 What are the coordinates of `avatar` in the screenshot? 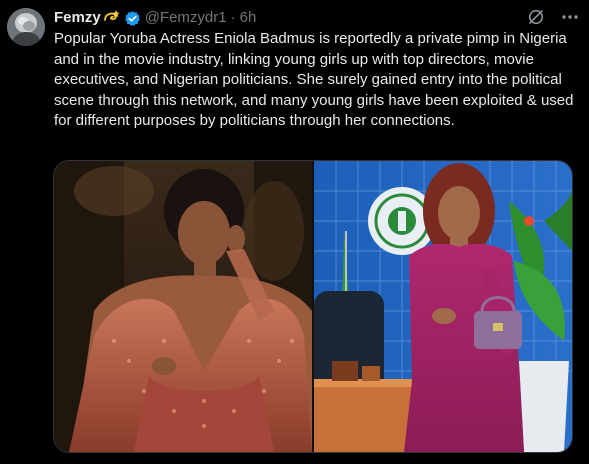 It's located at (26, 27).